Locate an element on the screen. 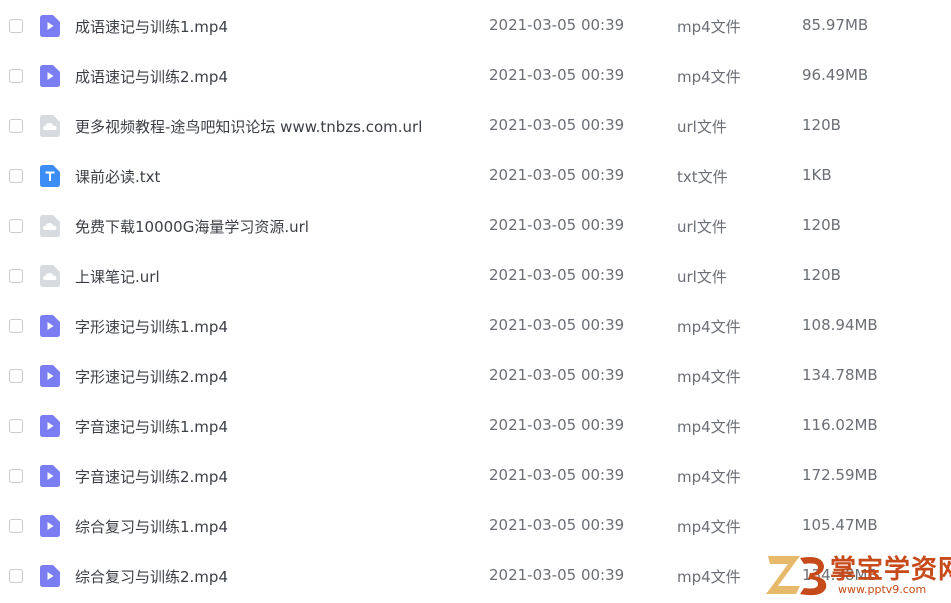  watermark: 掌宝学资网 www.pptv9.com is located at coordinates (857, 574).